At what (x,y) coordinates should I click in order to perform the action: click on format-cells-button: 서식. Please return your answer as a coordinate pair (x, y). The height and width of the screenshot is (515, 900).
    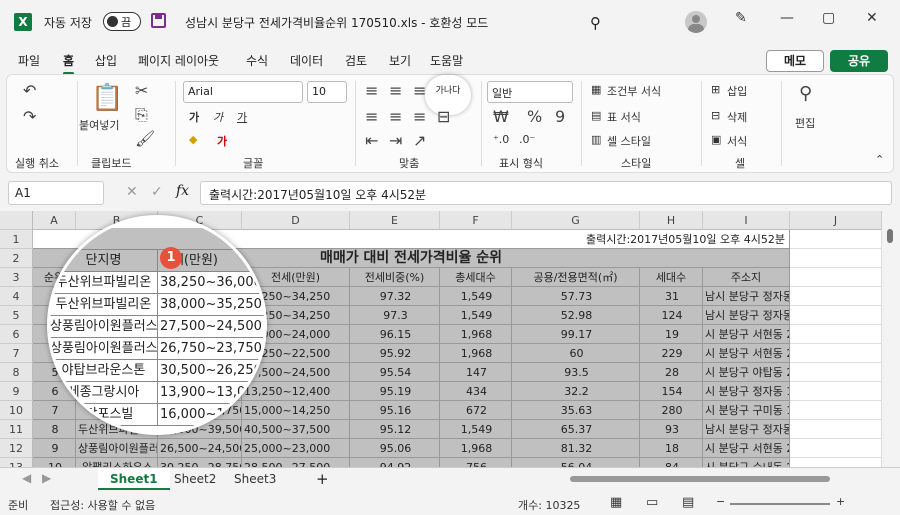
    Looking at the image, I should click on (737, 141).